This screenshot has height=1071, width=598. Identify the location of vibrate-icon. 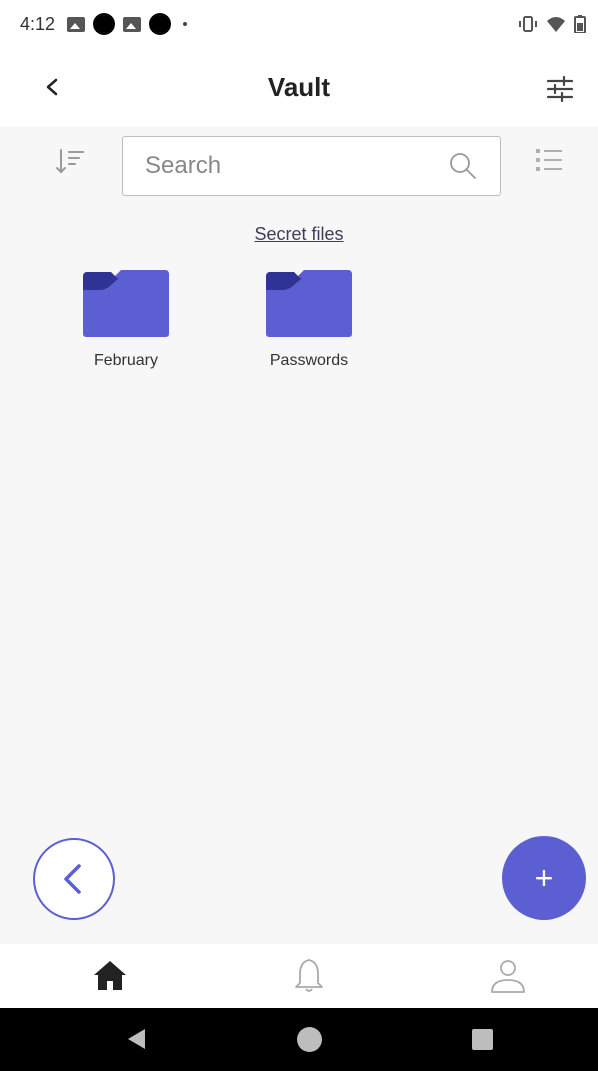
(528, 24).